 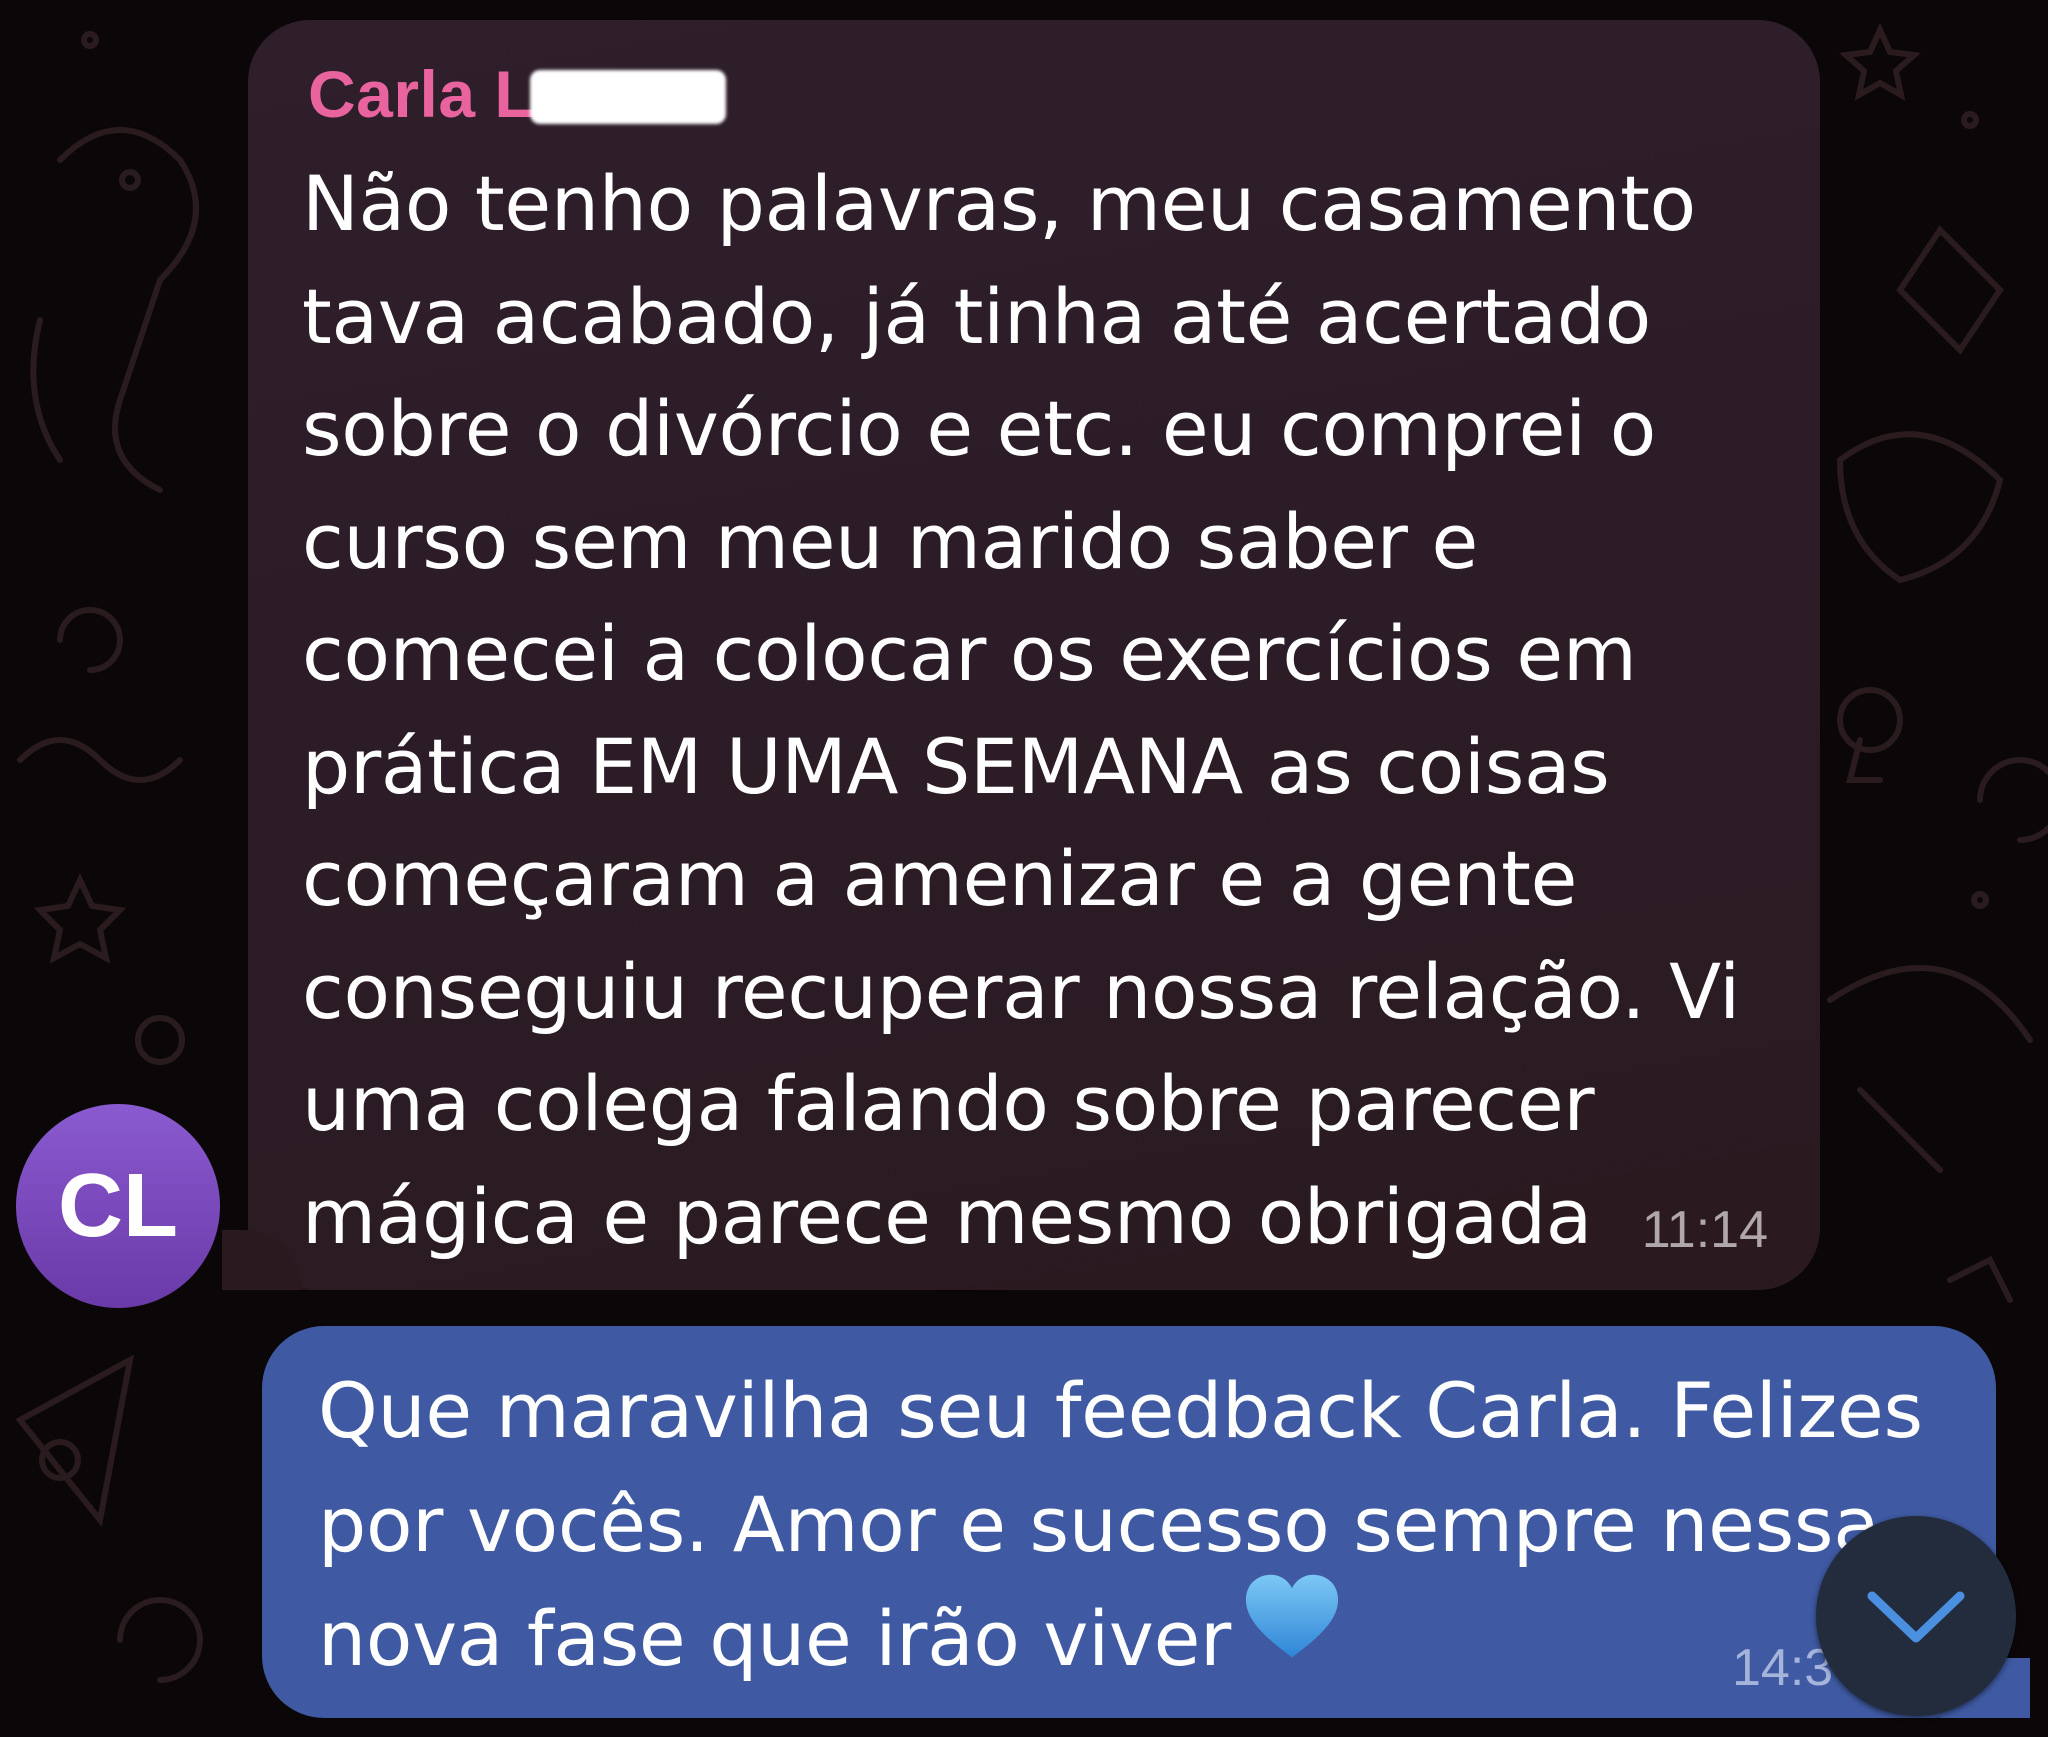 I want to click on reply-timestamp: 14:3, so click(x=1783, y=1668).